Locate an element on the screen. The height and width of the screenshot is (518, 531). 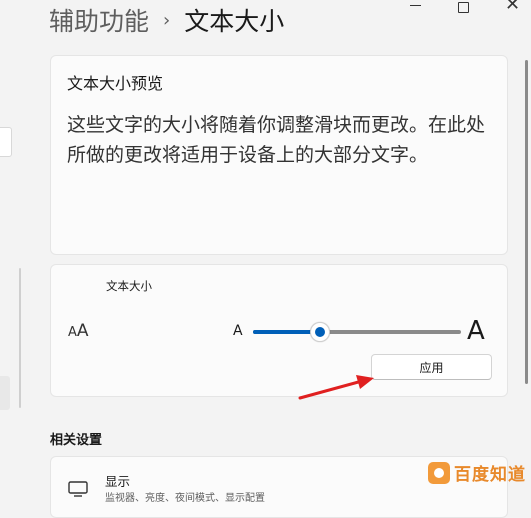
breadcrumb-parent-link: 辅助功能 is located at coordinates (99, 20).